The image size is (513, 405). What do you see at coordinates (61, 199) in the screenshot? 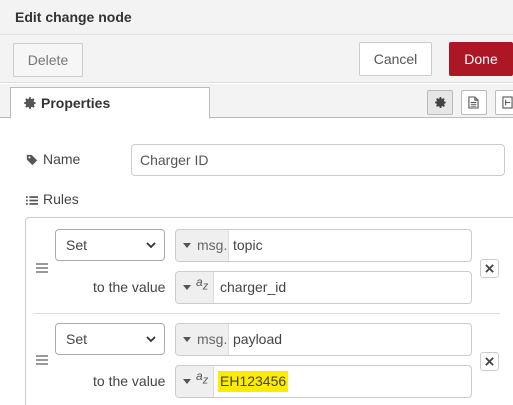
I see `rules-label-text: Rules` at bounding box center [61, 199].